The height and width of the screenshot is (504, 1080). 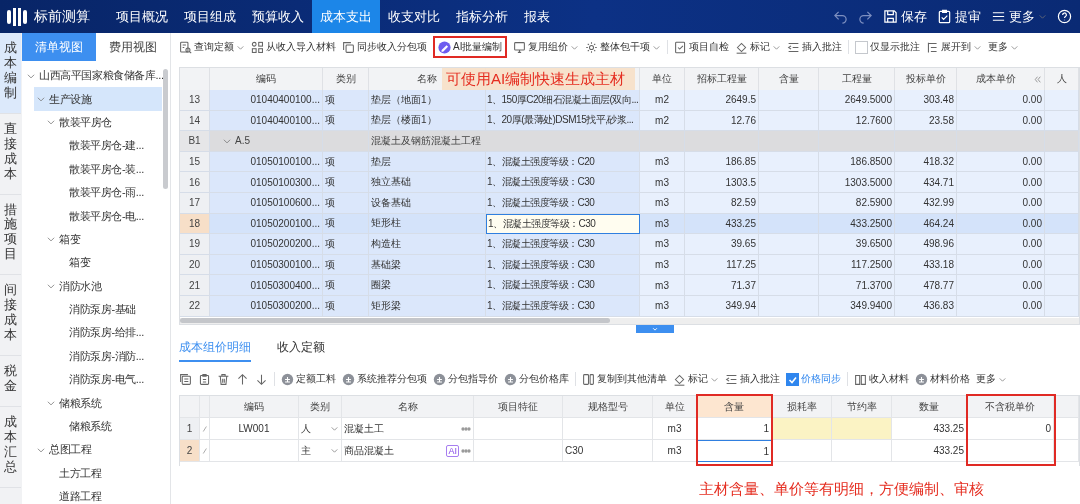 What do you see at coordinates (857, 182) in the screenshot?
I see `table-cell: 1303.5000` at bounding box center [857, 182].